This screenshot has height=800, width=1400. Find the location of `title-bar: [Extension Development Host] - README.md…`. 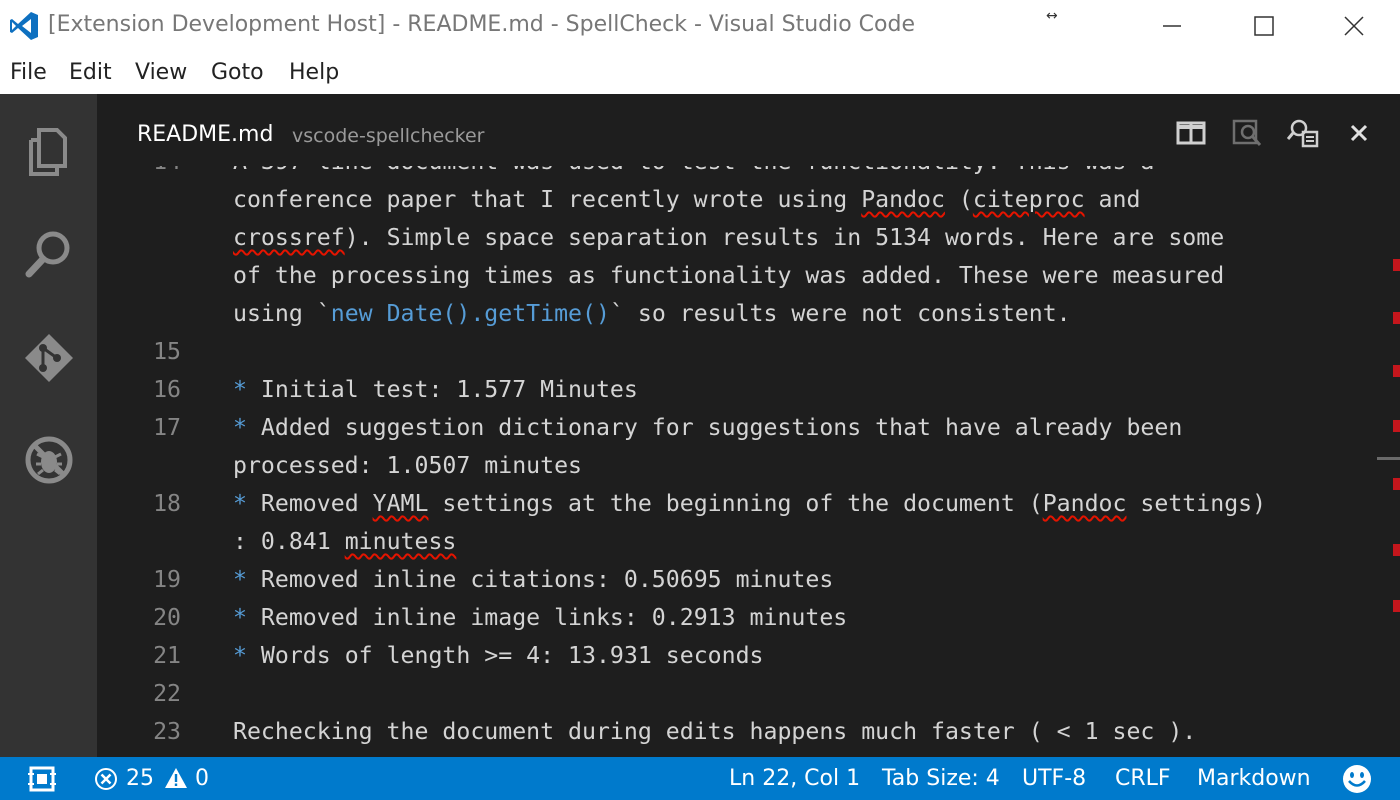

title-bar: [Extension Development Host] - README.md… is located at coordinates (700, 26).